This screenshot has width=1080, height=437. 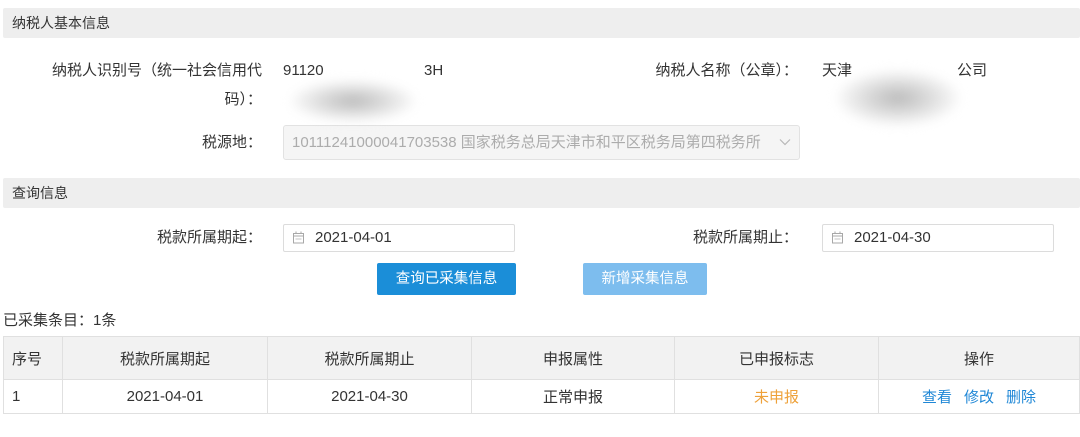 I want to click on section-title-basic-info: 纳税人基本信息, so click(x=61, y=23).